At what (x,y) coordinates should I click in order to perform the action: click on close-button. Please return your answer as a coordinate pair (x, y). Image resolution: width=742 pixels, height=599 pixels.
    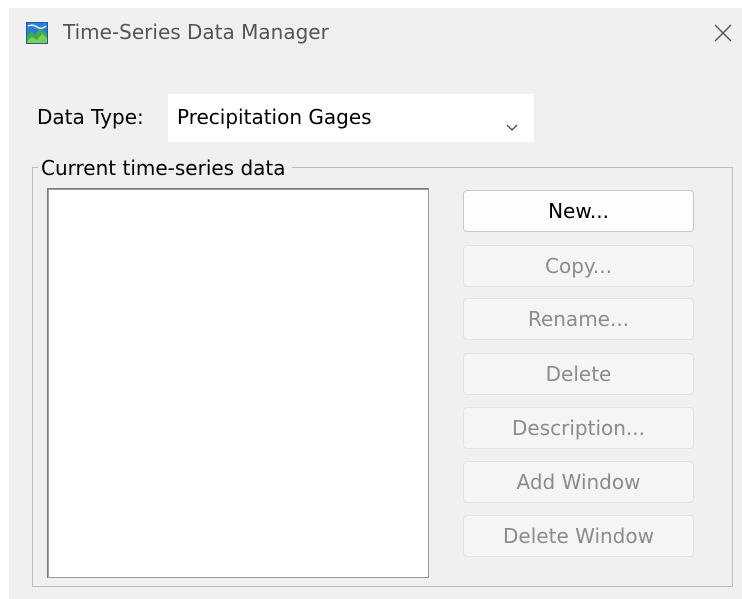
    Looking at the image, I should click on (723, 33).